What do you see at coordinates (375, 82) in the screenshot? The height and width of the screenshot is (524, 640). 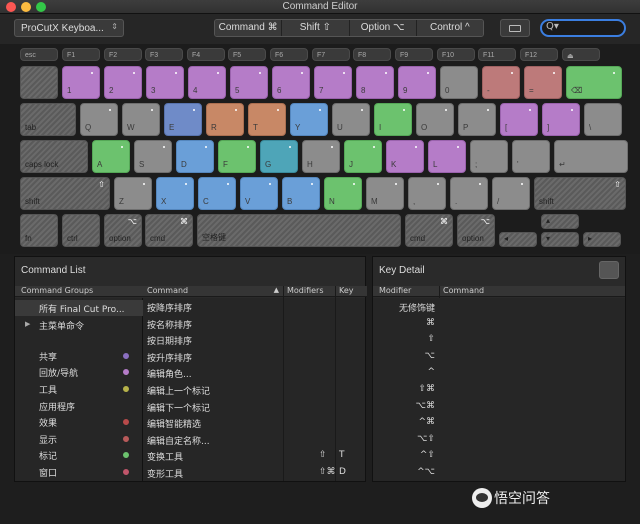 I see `key-8: 8` at bounding box center [375, 82].